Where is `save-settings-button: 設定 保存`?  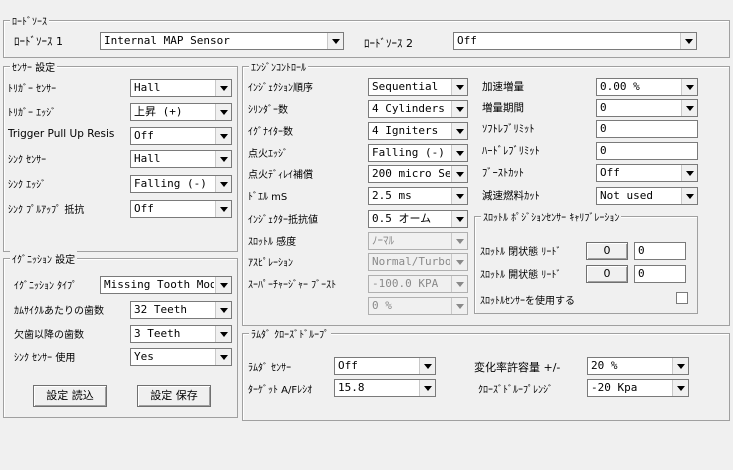 save-settings-button: 設定 保存 is located at coordinates (174, 396).